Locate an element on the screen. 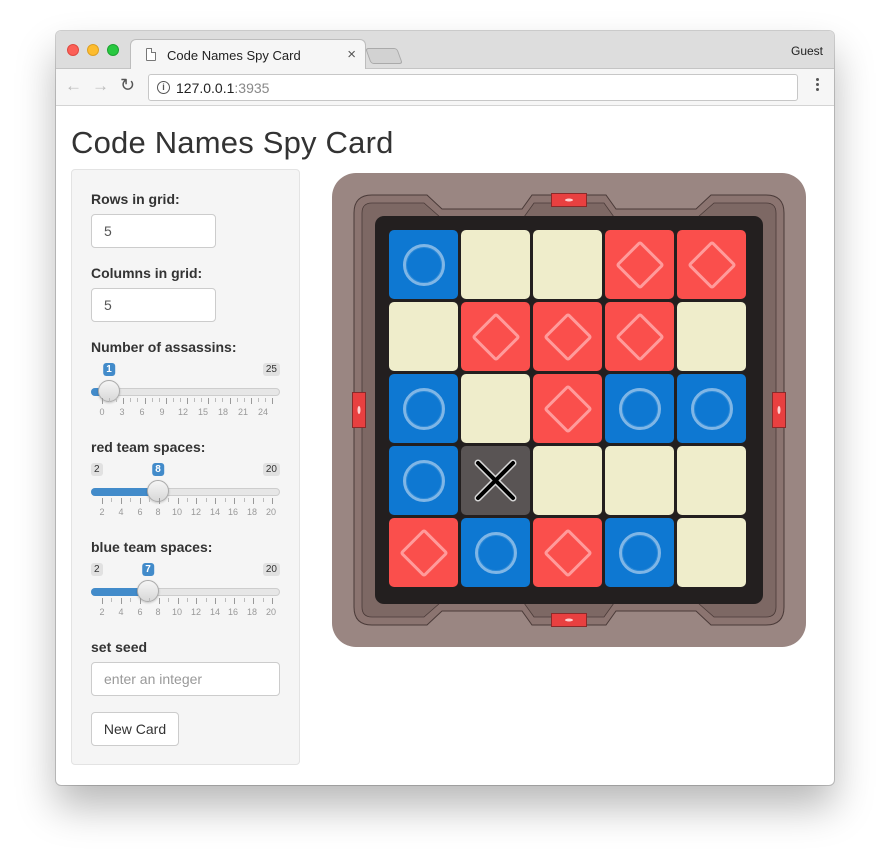 This screenshot has height=865, width=890. assassins-slider: 1 25 1 0 3 6 9 12 15 18 21 24 is located at coordinates (185, 393).